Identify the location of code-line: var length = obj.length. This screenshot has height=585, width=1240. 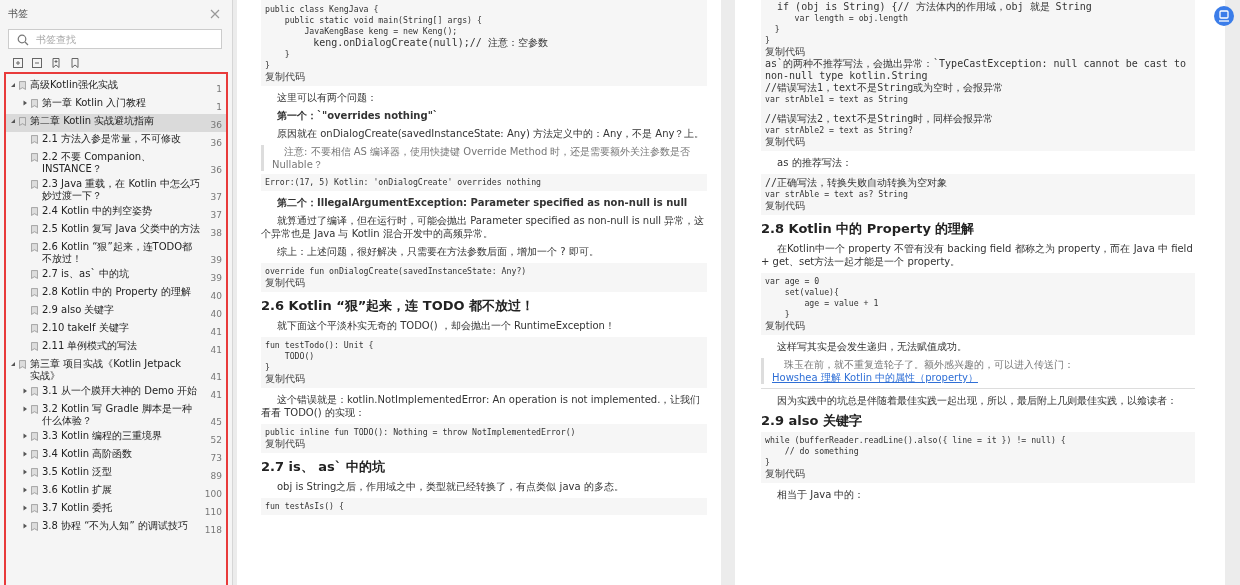
(851, 18).